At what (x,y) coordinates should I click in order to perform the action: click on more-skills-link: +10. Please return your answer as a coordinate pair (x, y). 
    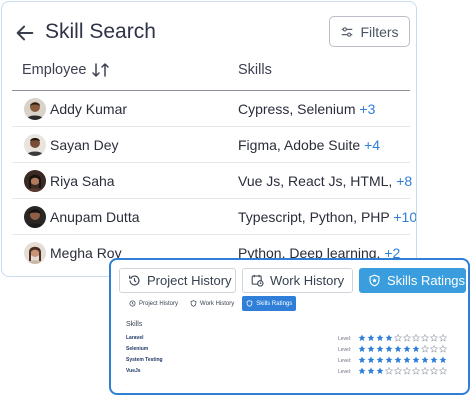
    Looking at the image, I should click on (404, 217).